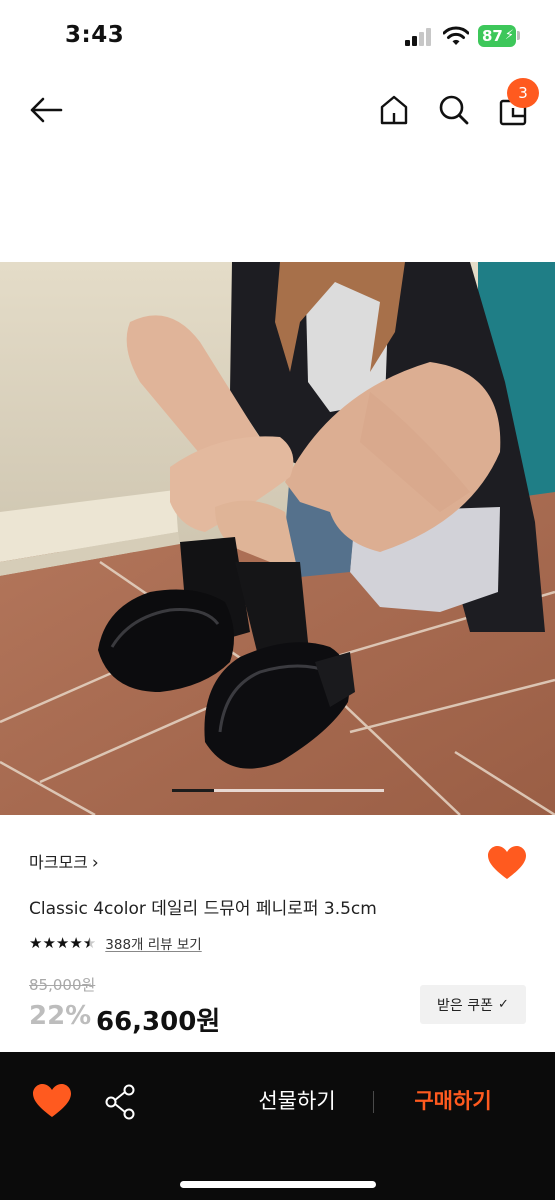 This screenshot has height=1200, width=555. What do you see at coordinates (95, 35) in the screenshot?
I see `status-time: 3:43` at bounding box center [95, 35].